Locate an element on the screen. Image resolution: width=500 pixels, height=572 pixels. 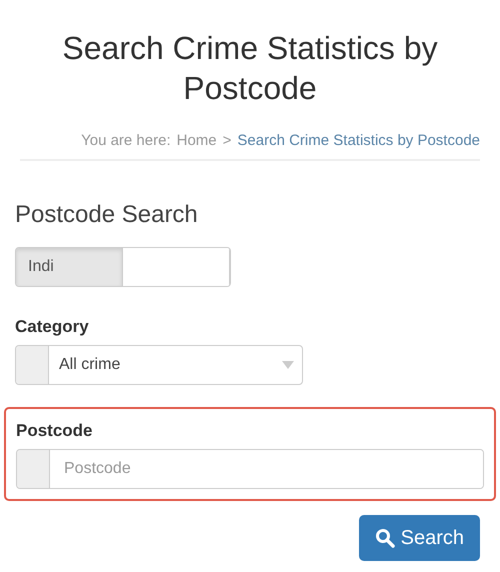
postcode-field: Postcode is located at coordinates (250, 469).